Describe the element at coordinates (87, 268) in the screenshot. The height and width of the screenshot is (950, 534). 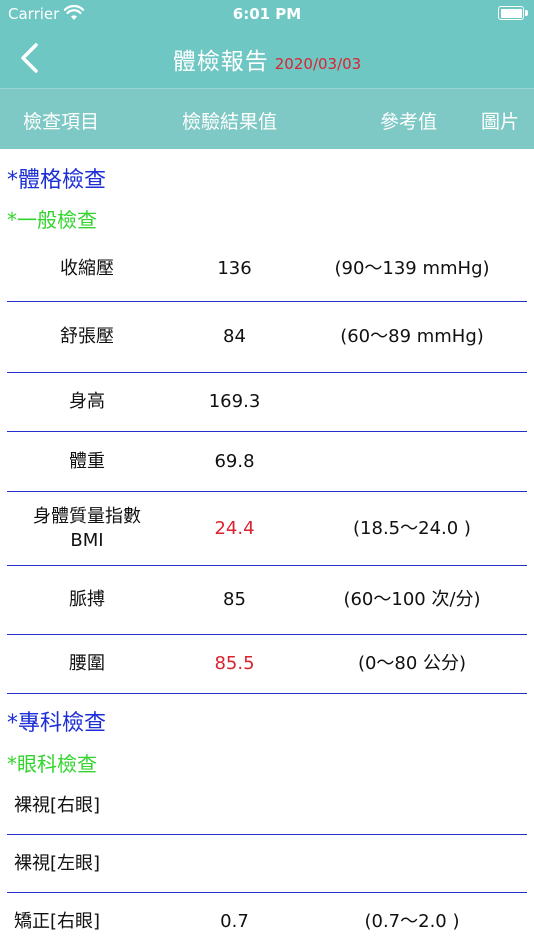
I see `row-item-name: 收縮壓` at that location.